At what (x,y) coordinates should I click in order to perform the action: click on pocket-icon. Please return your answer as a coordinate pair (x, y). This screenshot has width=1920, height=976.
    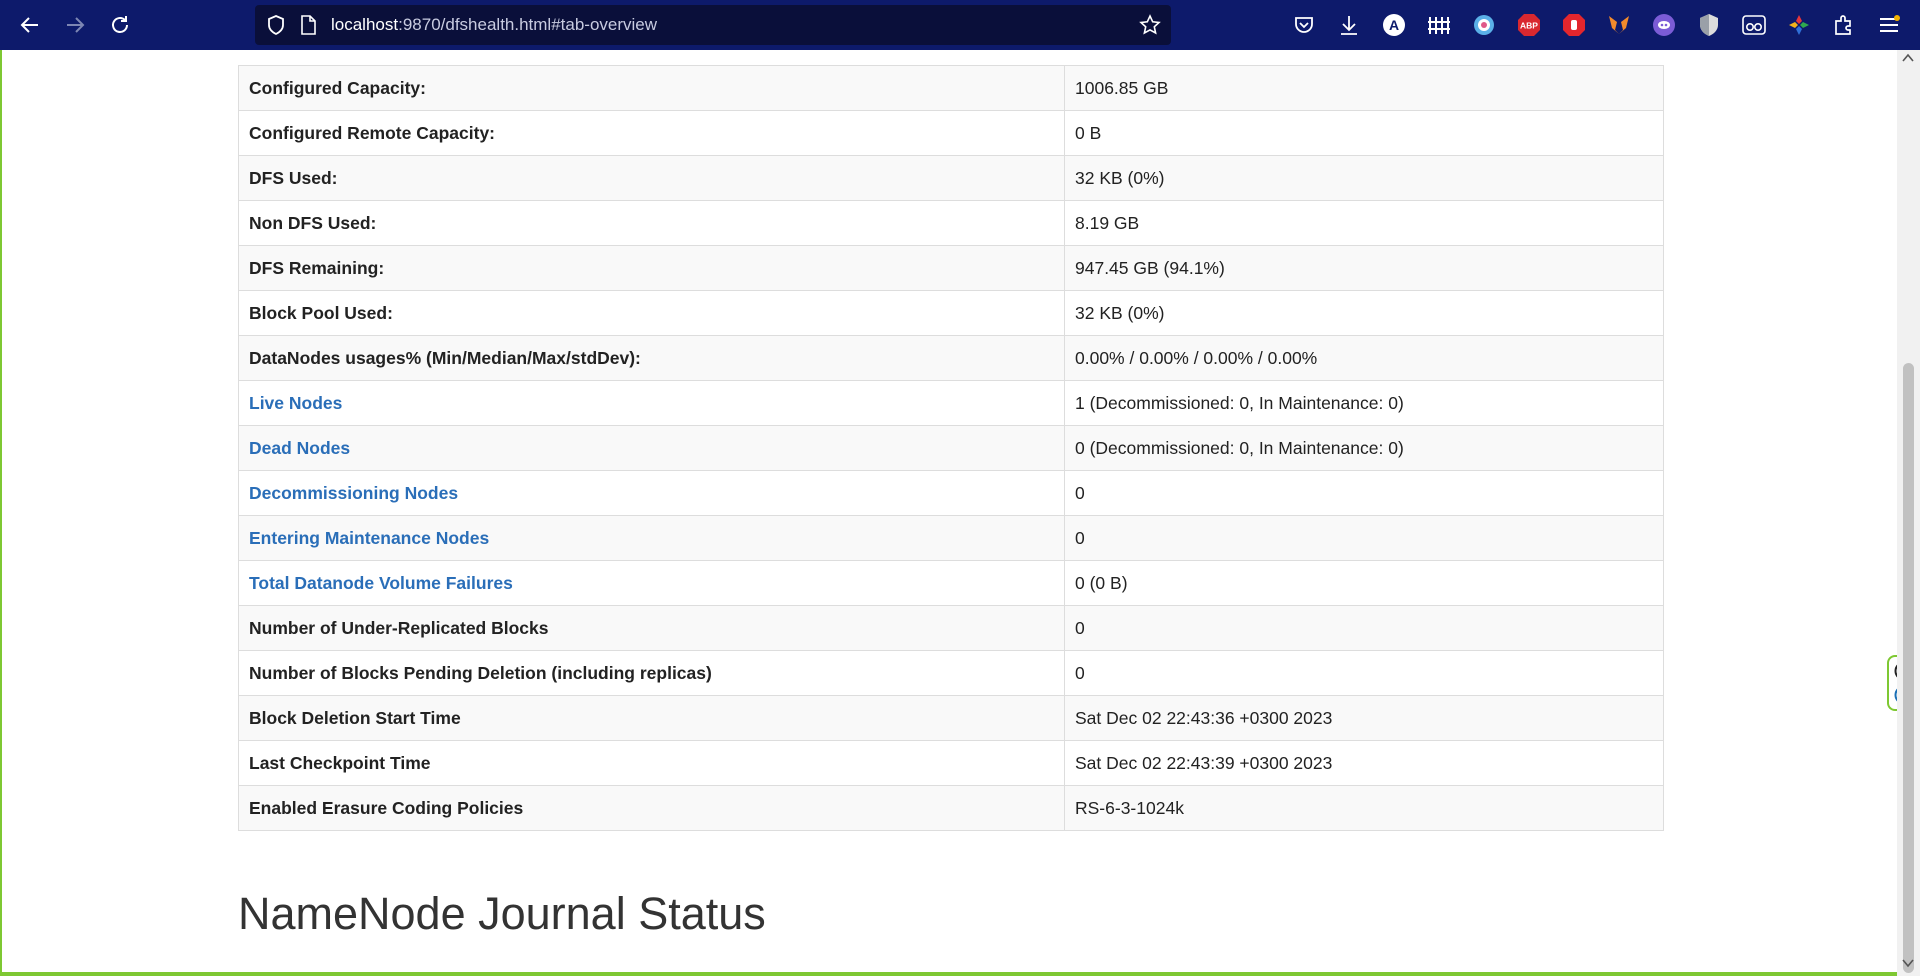
    Looking at the image, I should click on (1304, 25).